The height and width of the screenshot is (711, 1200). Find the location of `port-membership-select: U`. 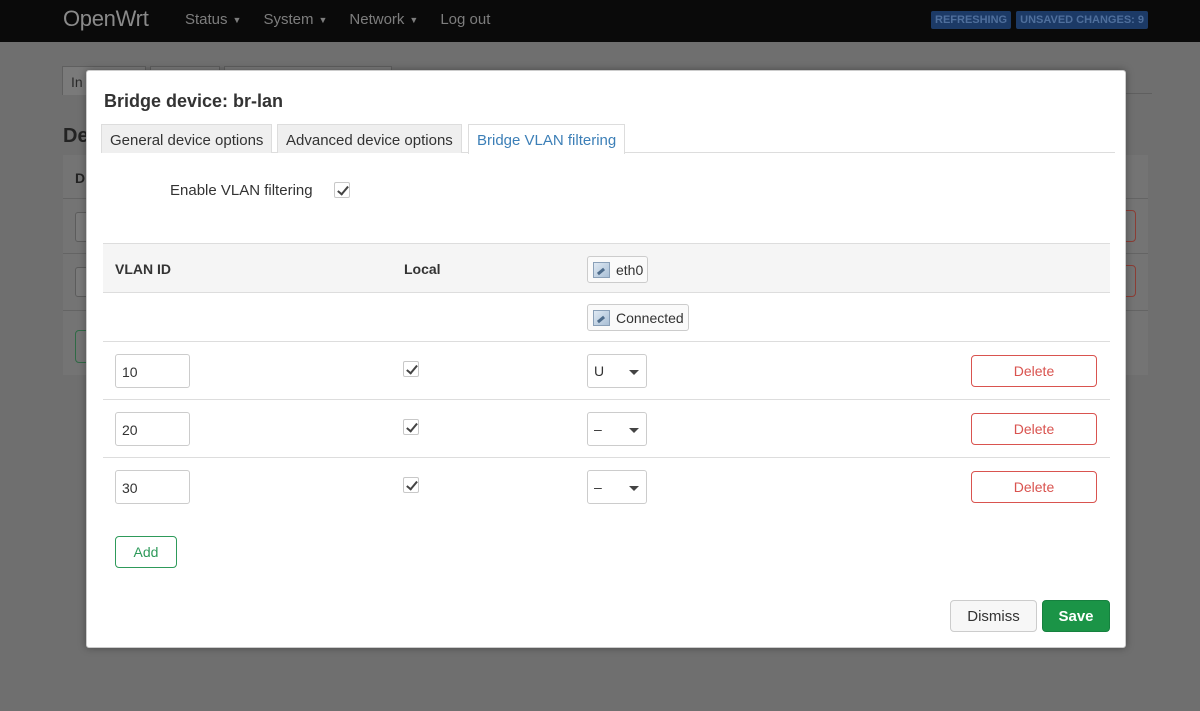

port-membership-select: U is located at coordinates (617, 371).